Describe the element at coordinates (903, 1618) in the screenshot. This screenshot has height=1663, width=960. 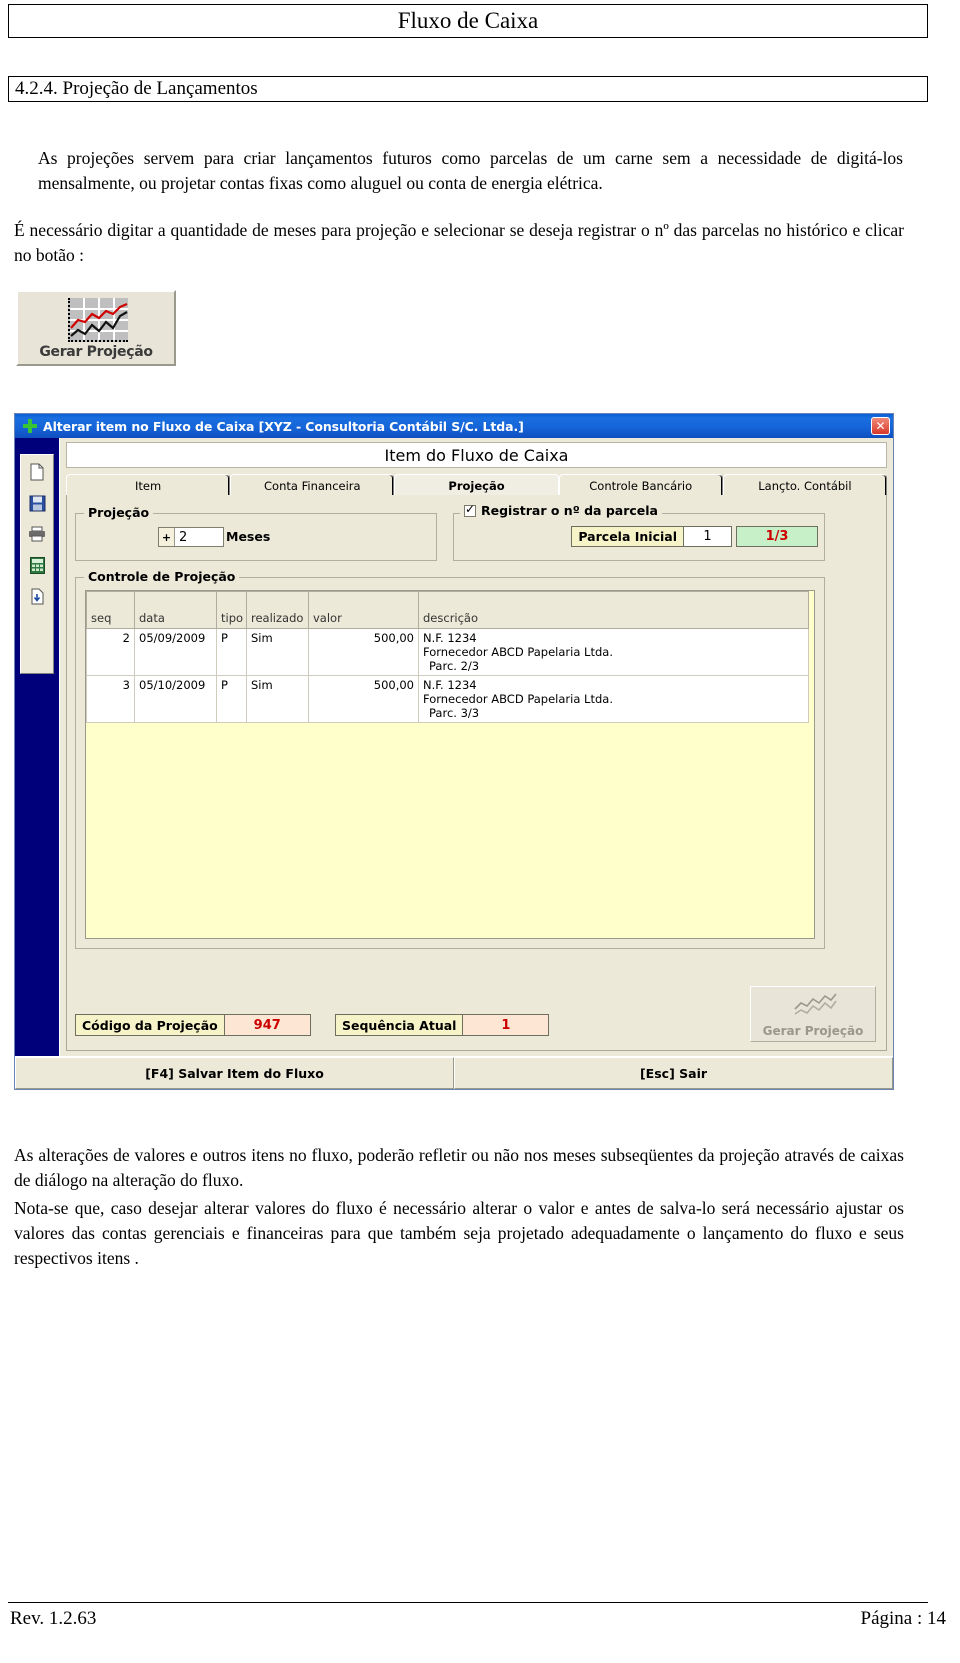
I see `footer-page-number: Página : 14` at that location.